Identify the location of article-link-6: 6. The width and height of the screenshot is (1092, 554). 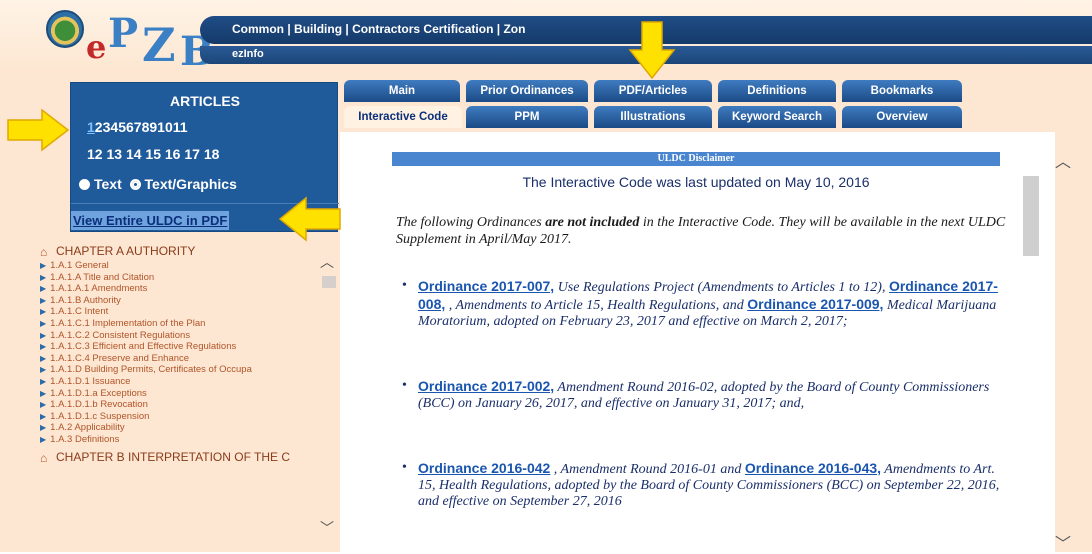
(130, 127).